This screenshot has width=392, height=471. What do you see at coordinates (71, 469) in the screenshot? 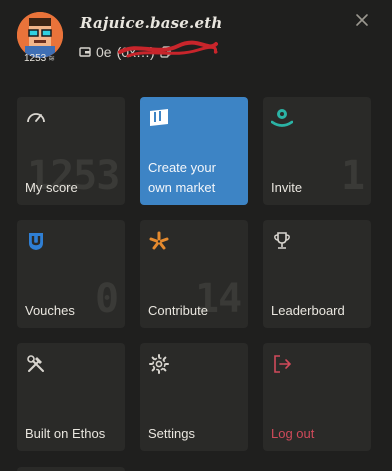
I see `partial-tile` at bounding box center [71, 469].